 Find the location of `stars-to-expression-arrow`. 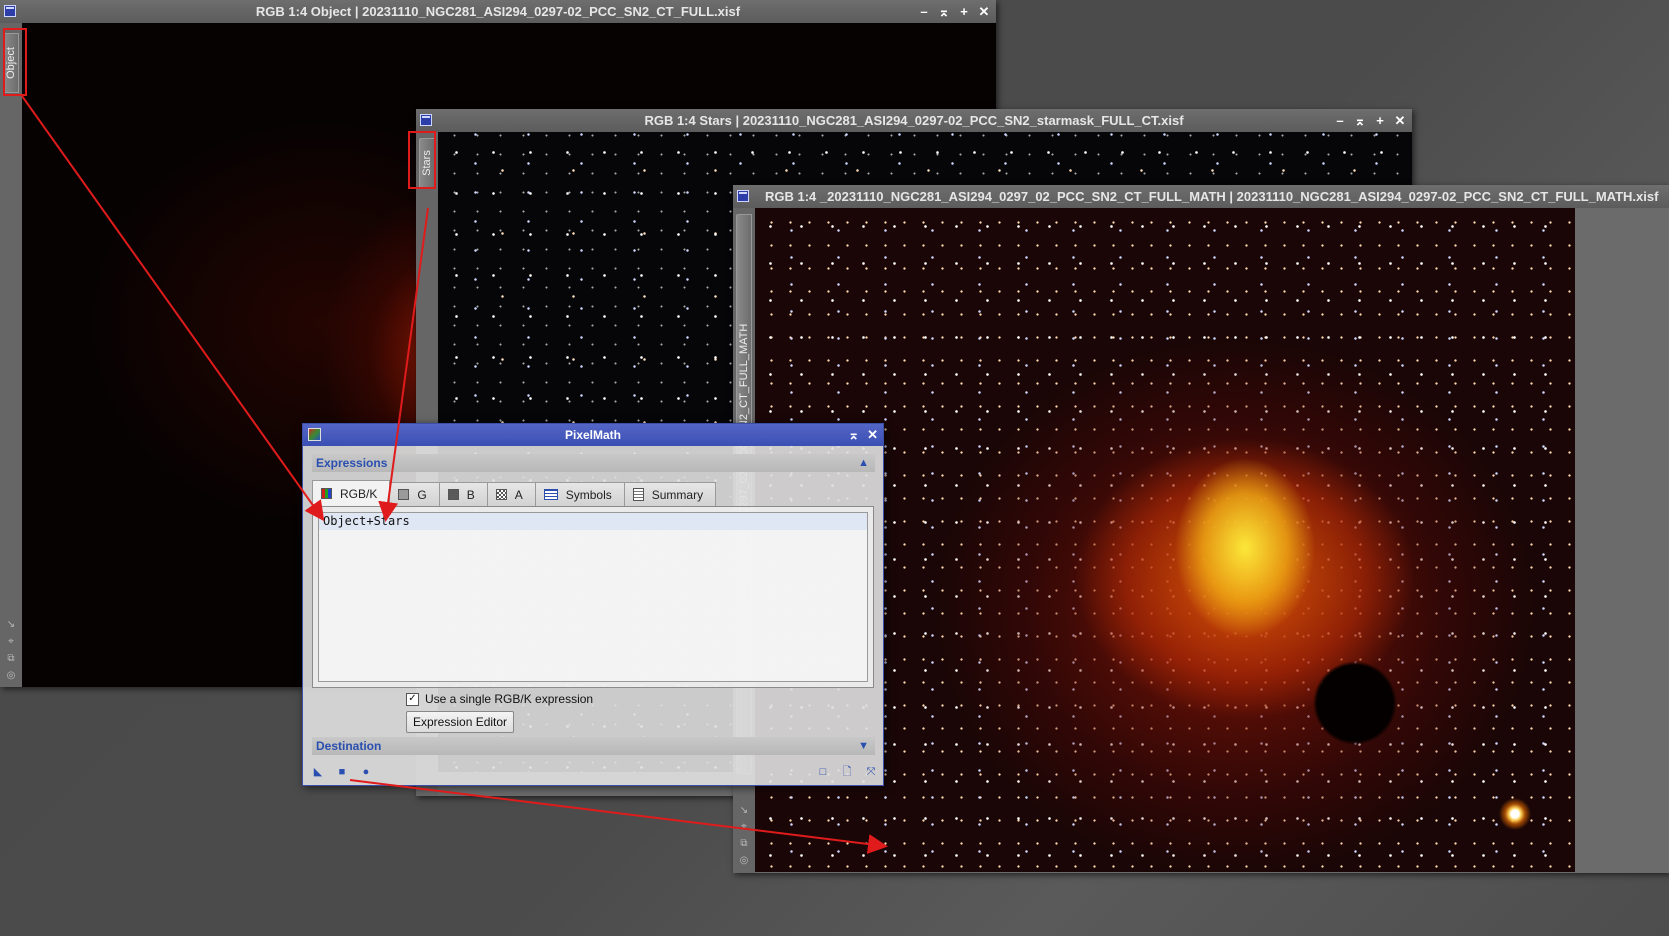

stars-to-expression-arrow is located at coordinates (403, 364).